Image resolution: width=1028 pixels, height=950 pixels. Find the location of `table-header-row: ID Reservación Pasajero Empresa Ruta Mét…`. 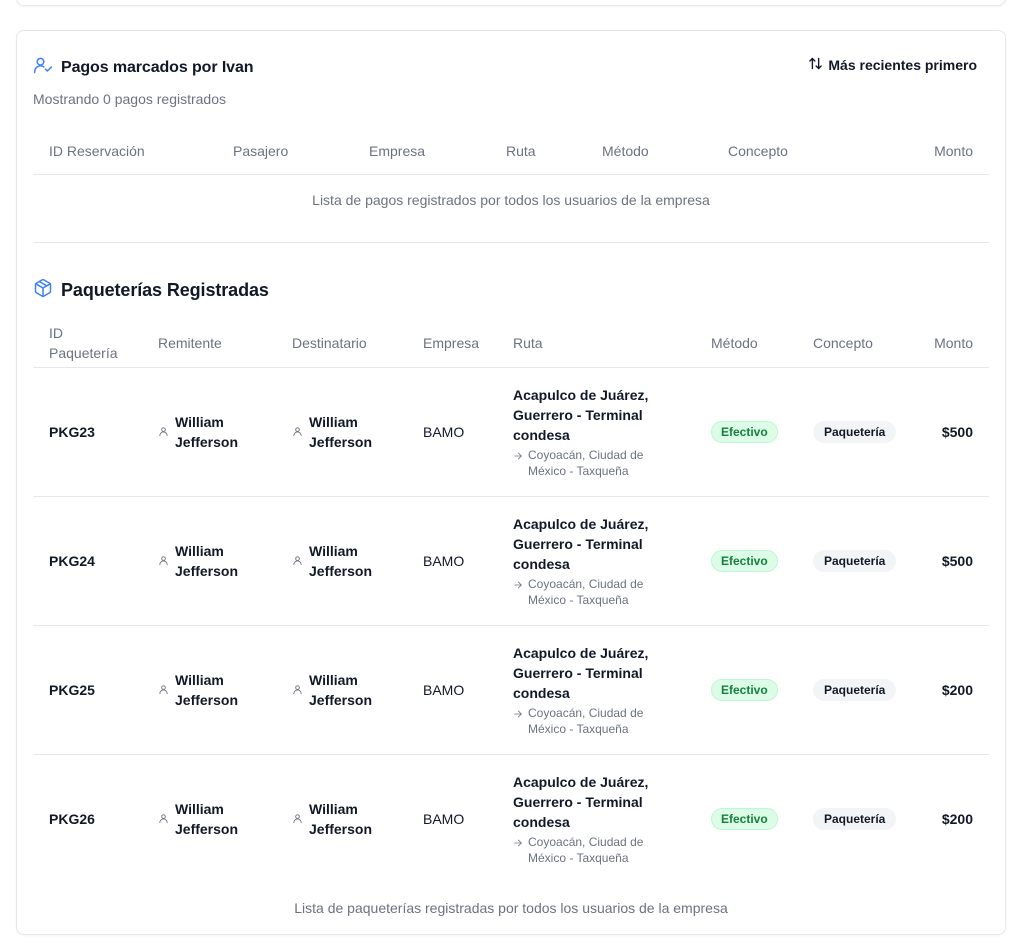

table-header-row: ID Reservación Pasajero Empresa Ruta Mét… is located at coordinates (511, 151).